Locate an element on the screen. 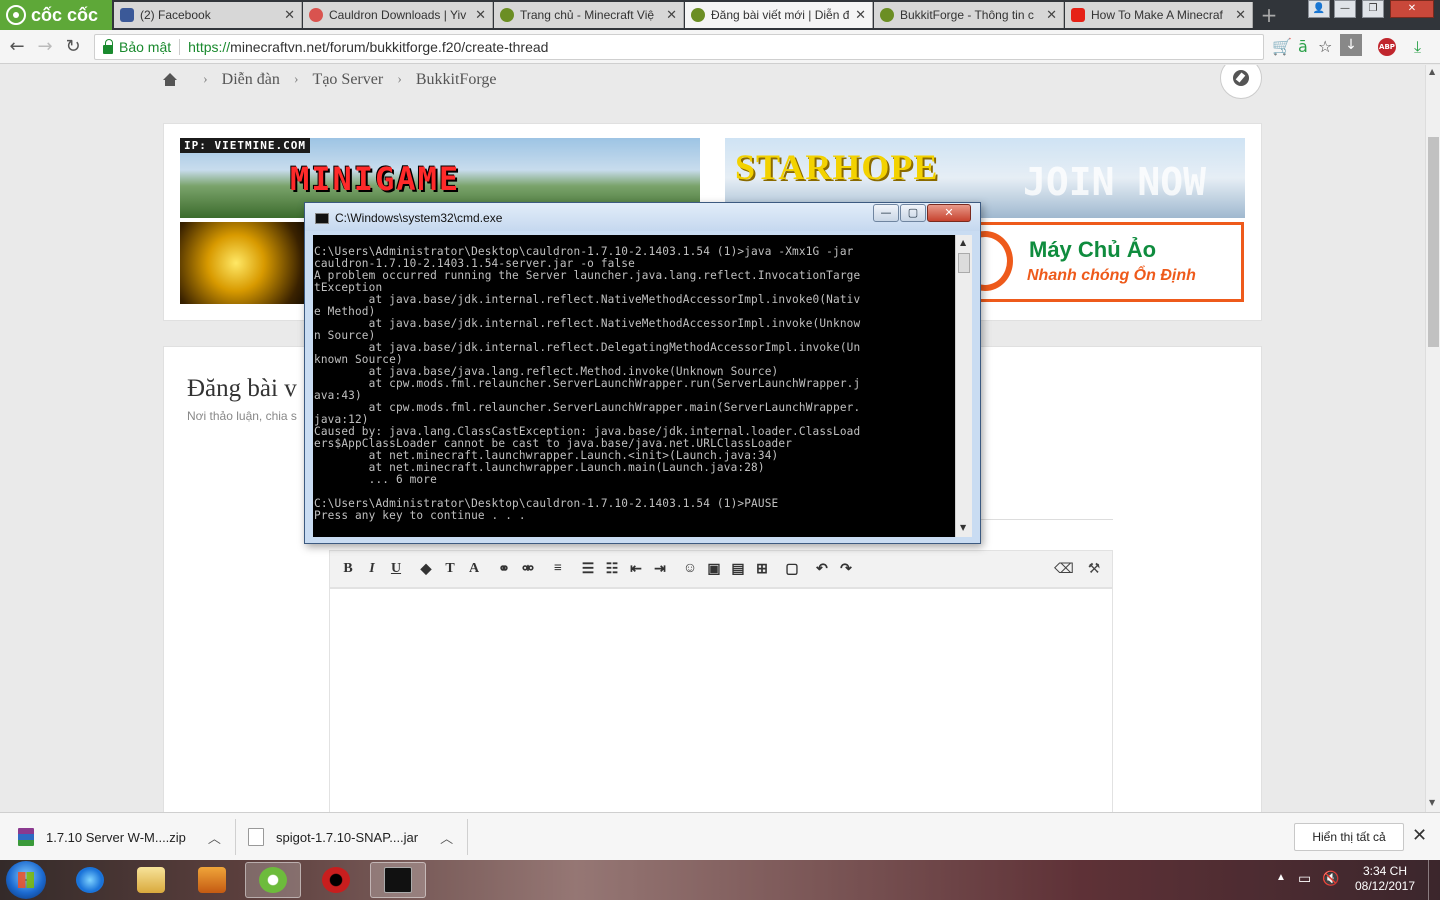 This screenshot has height=900, width=1440. show-desktop-button is located at coordinates (1434, 880).